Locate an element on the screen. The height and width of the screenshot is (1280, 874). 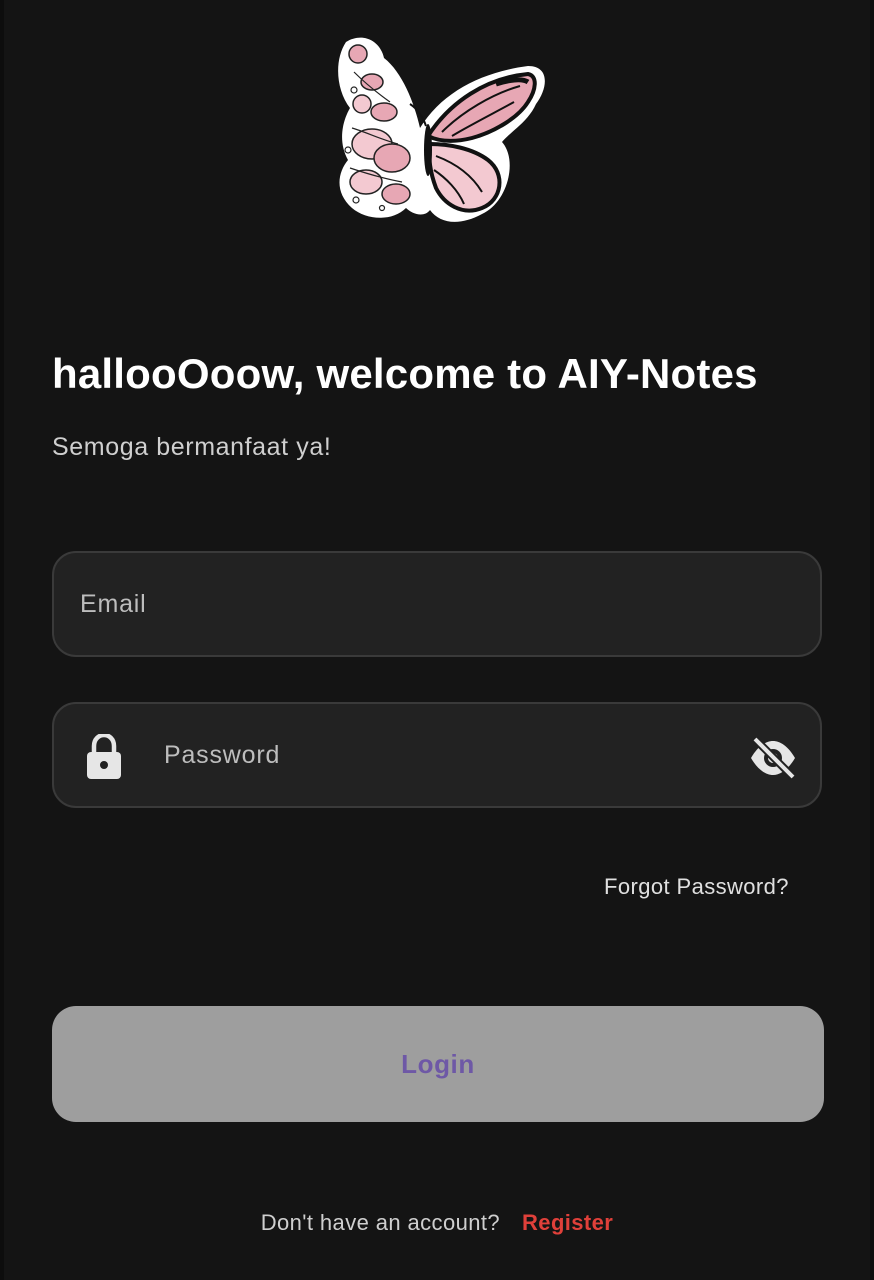
forgot-password-link: Forgot Password? is located at coordinates (696, 887).